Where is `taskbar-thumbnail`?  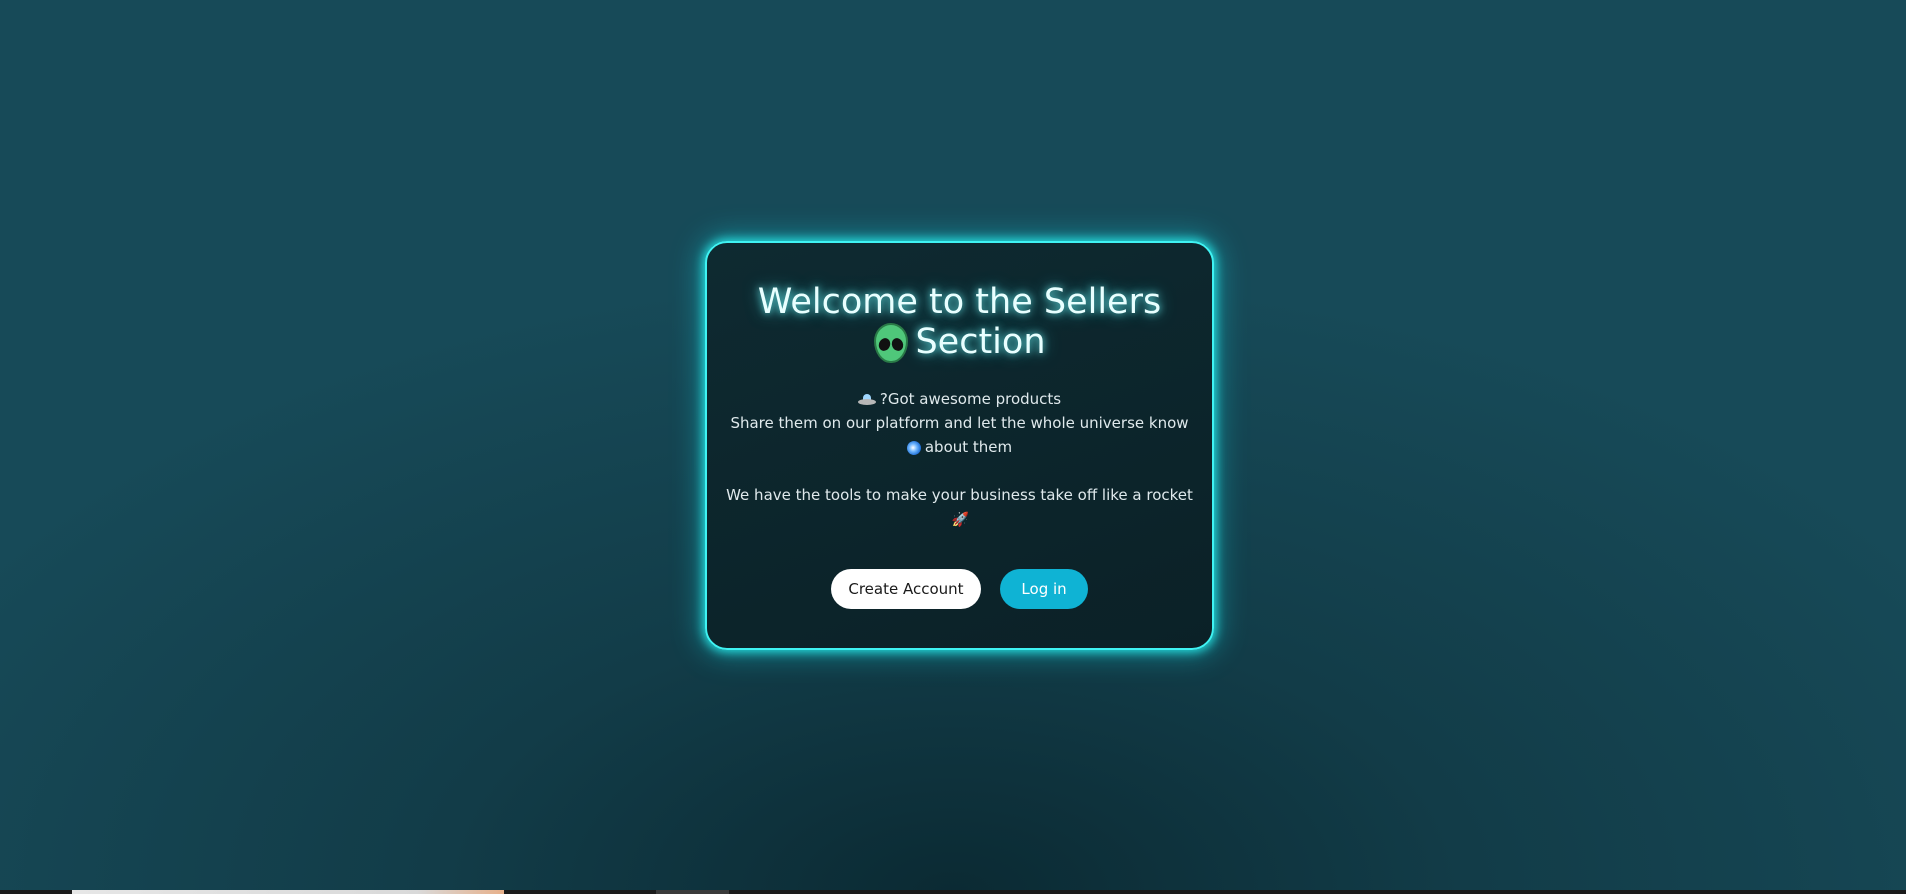
taskbar-thumbnail is located at coordinates (288, 892).